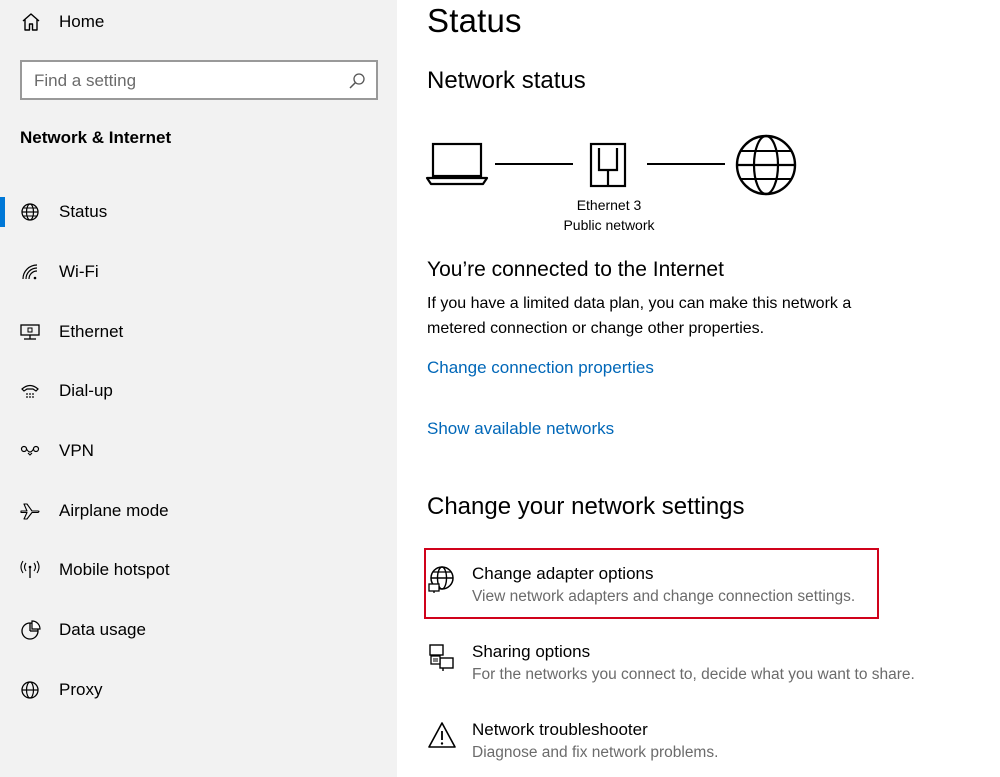  What do you see at coordinates (83, 211) in the screenshot?
I see `sidebar-item-label: Status` at bounding box center [83, 211].